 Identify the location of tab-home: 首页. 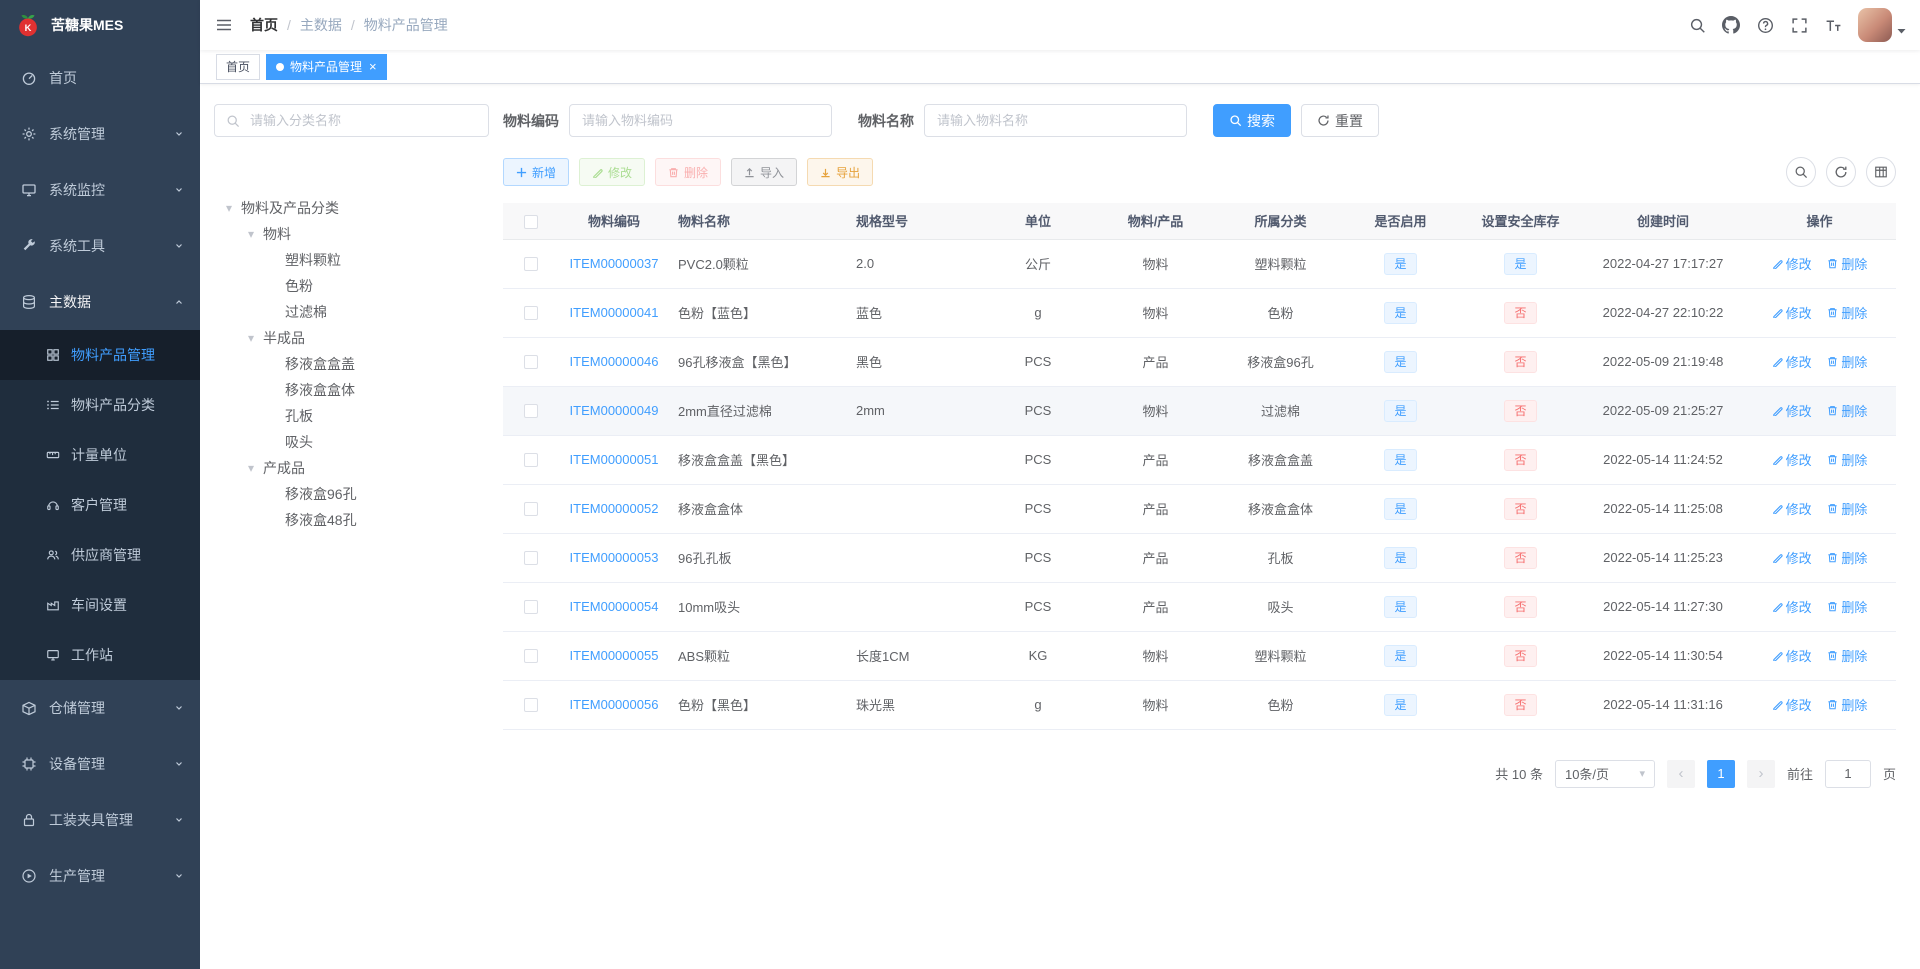
(238, 66).